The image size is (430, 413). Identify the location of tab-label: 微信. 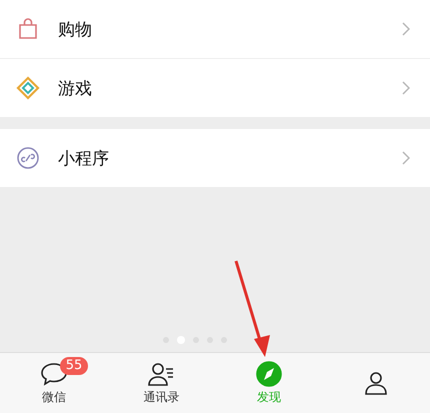
(54, 397).